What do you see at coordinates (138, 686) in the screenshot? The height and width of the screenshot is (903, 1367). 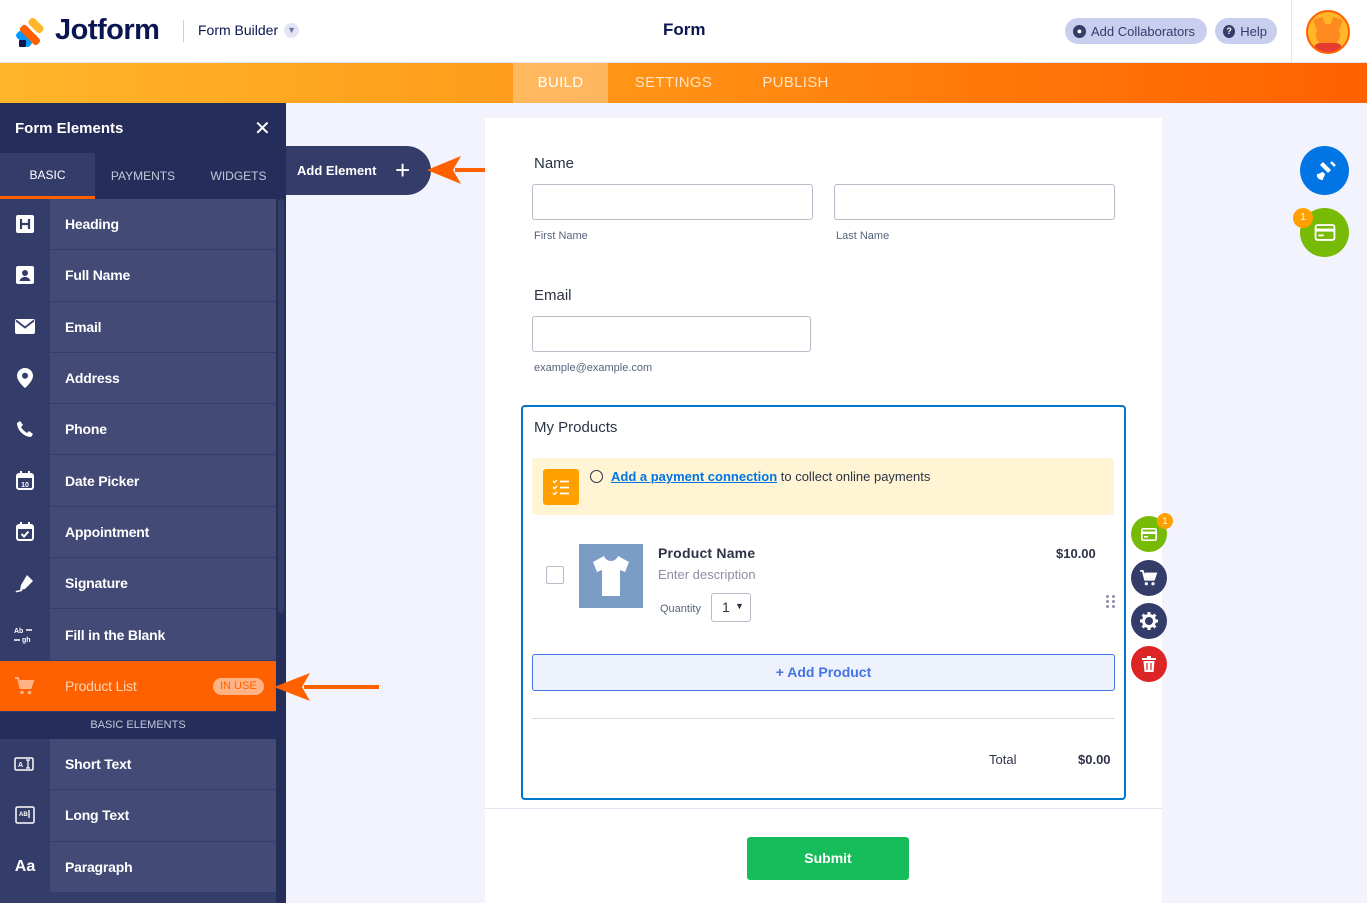 I see `element-product-list: Product List IN USE` at bounding box center [138, 686].